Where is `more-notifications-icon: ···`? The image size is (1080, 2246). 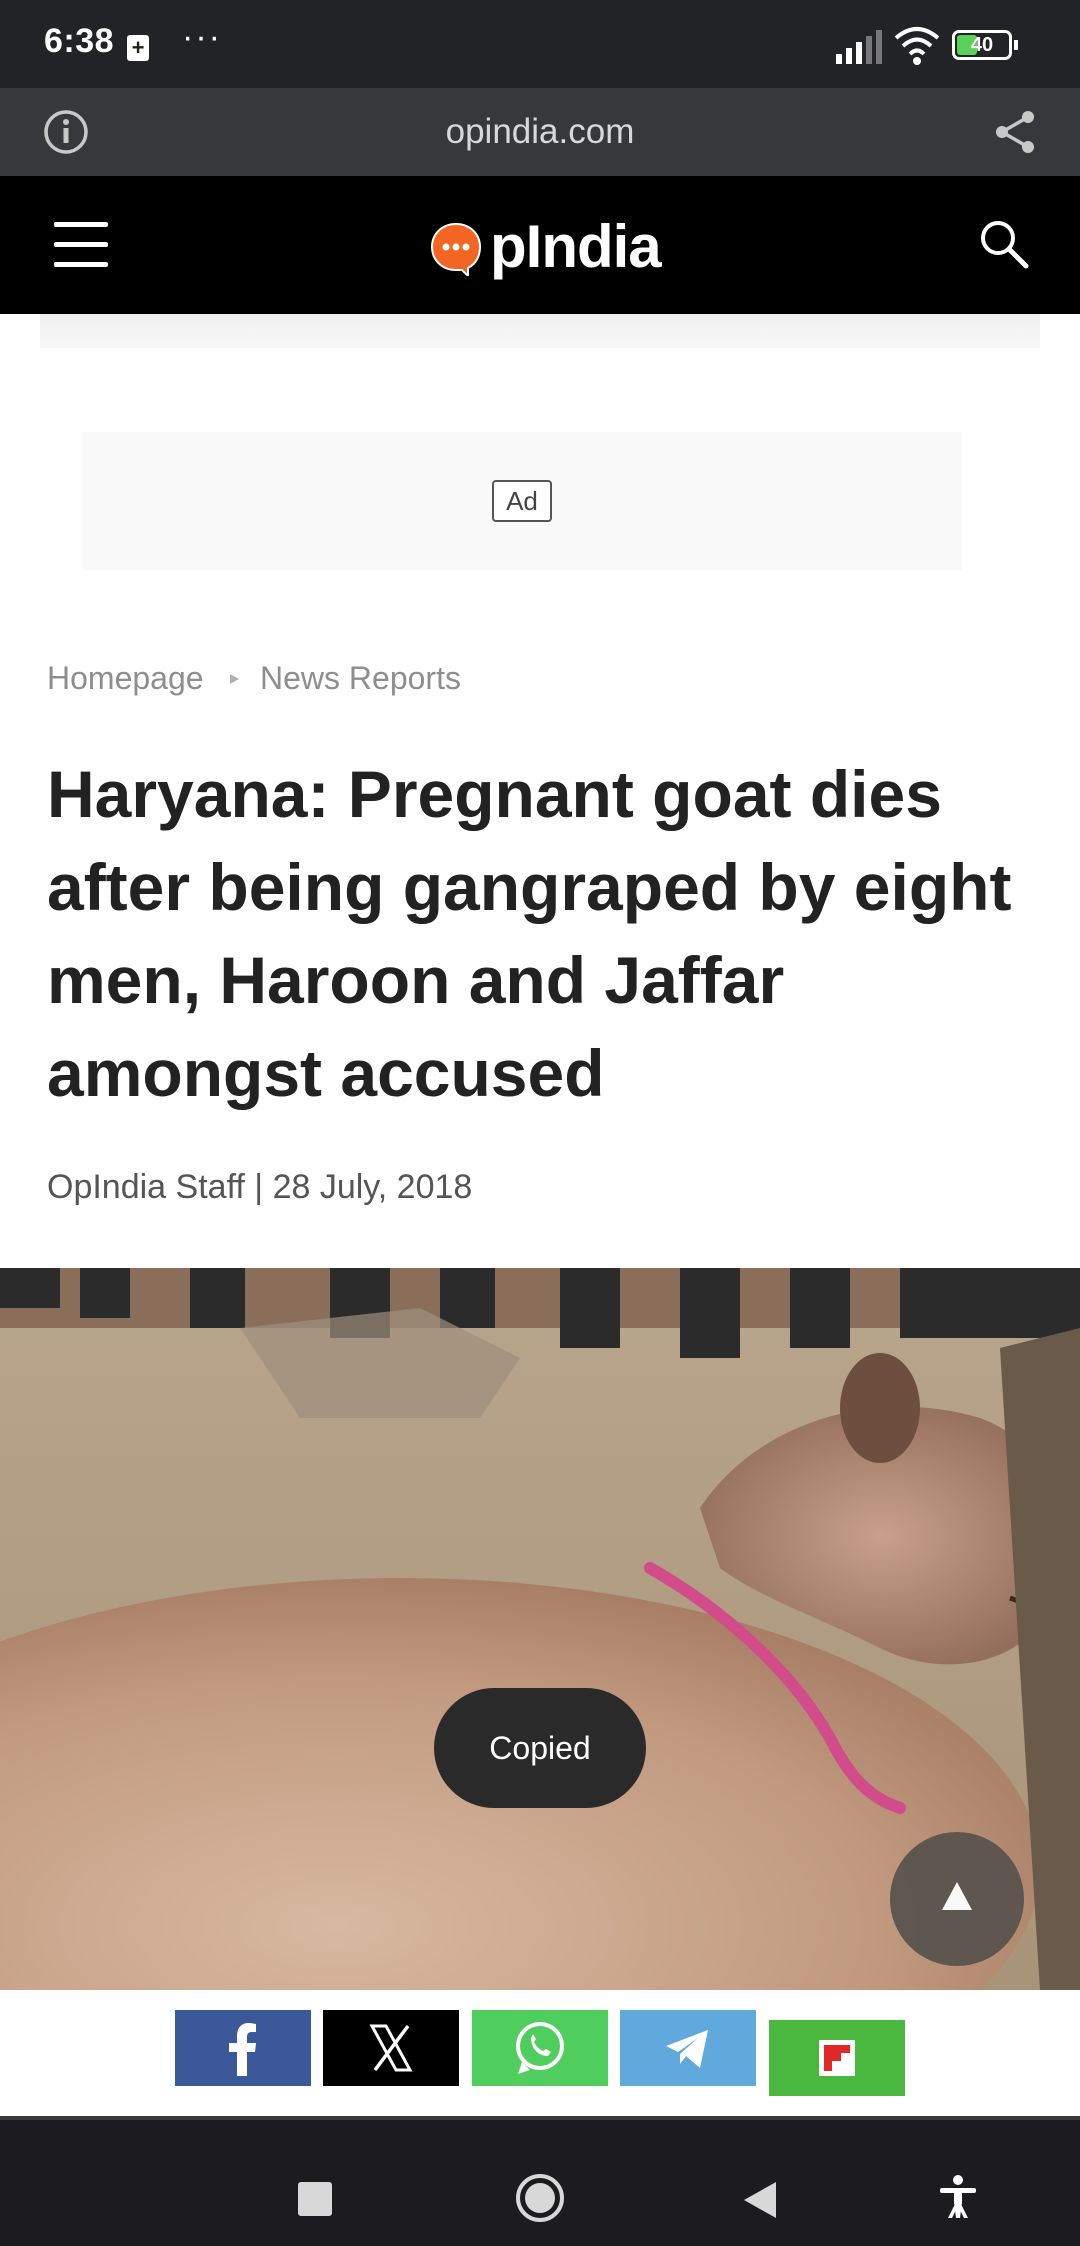 more-notifications-icon: ··· is located at coordinates (202, 37).